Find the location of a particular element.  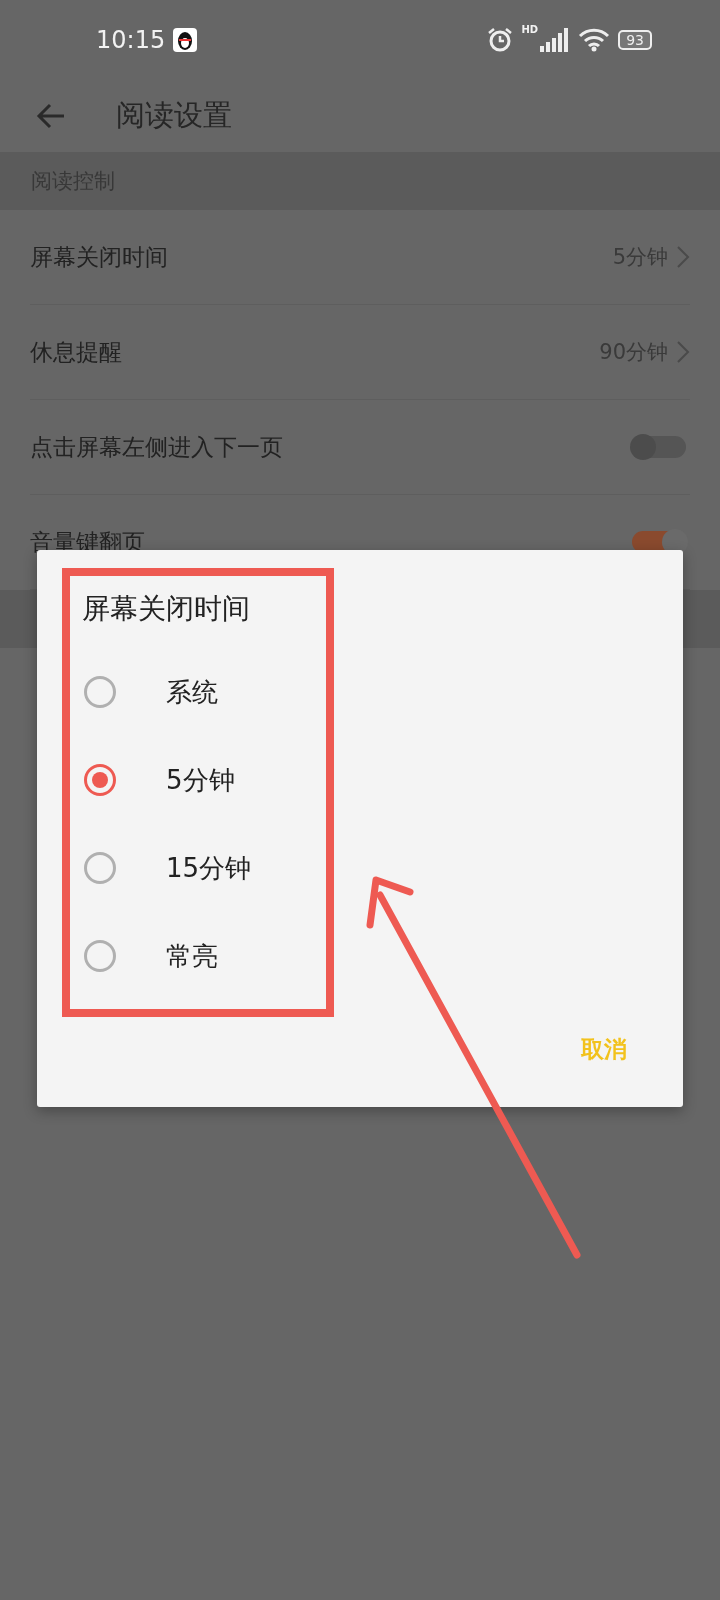

wifi-icon is located at coordinates (594, 40).